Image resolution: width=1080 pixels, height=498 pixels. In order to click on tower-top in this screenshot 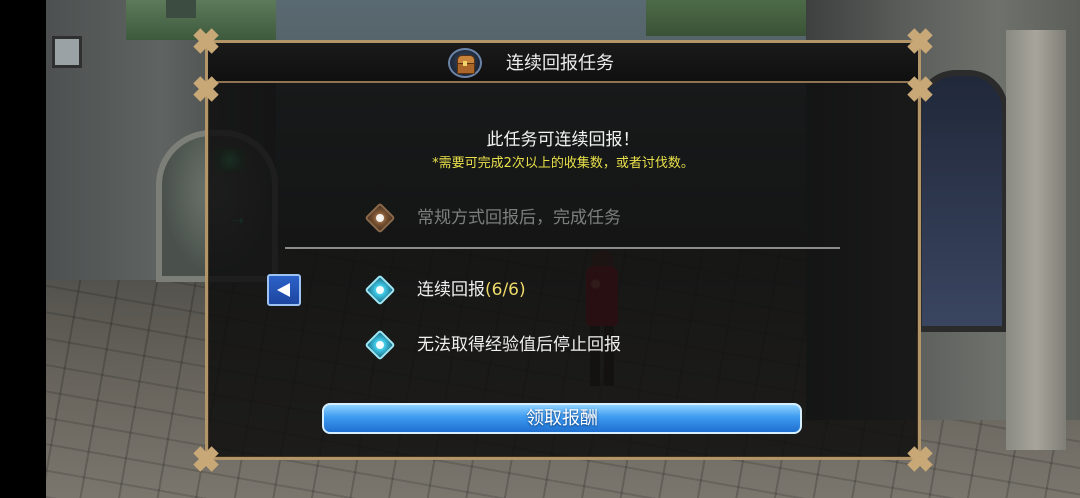, I will do `click(181, 9)`.